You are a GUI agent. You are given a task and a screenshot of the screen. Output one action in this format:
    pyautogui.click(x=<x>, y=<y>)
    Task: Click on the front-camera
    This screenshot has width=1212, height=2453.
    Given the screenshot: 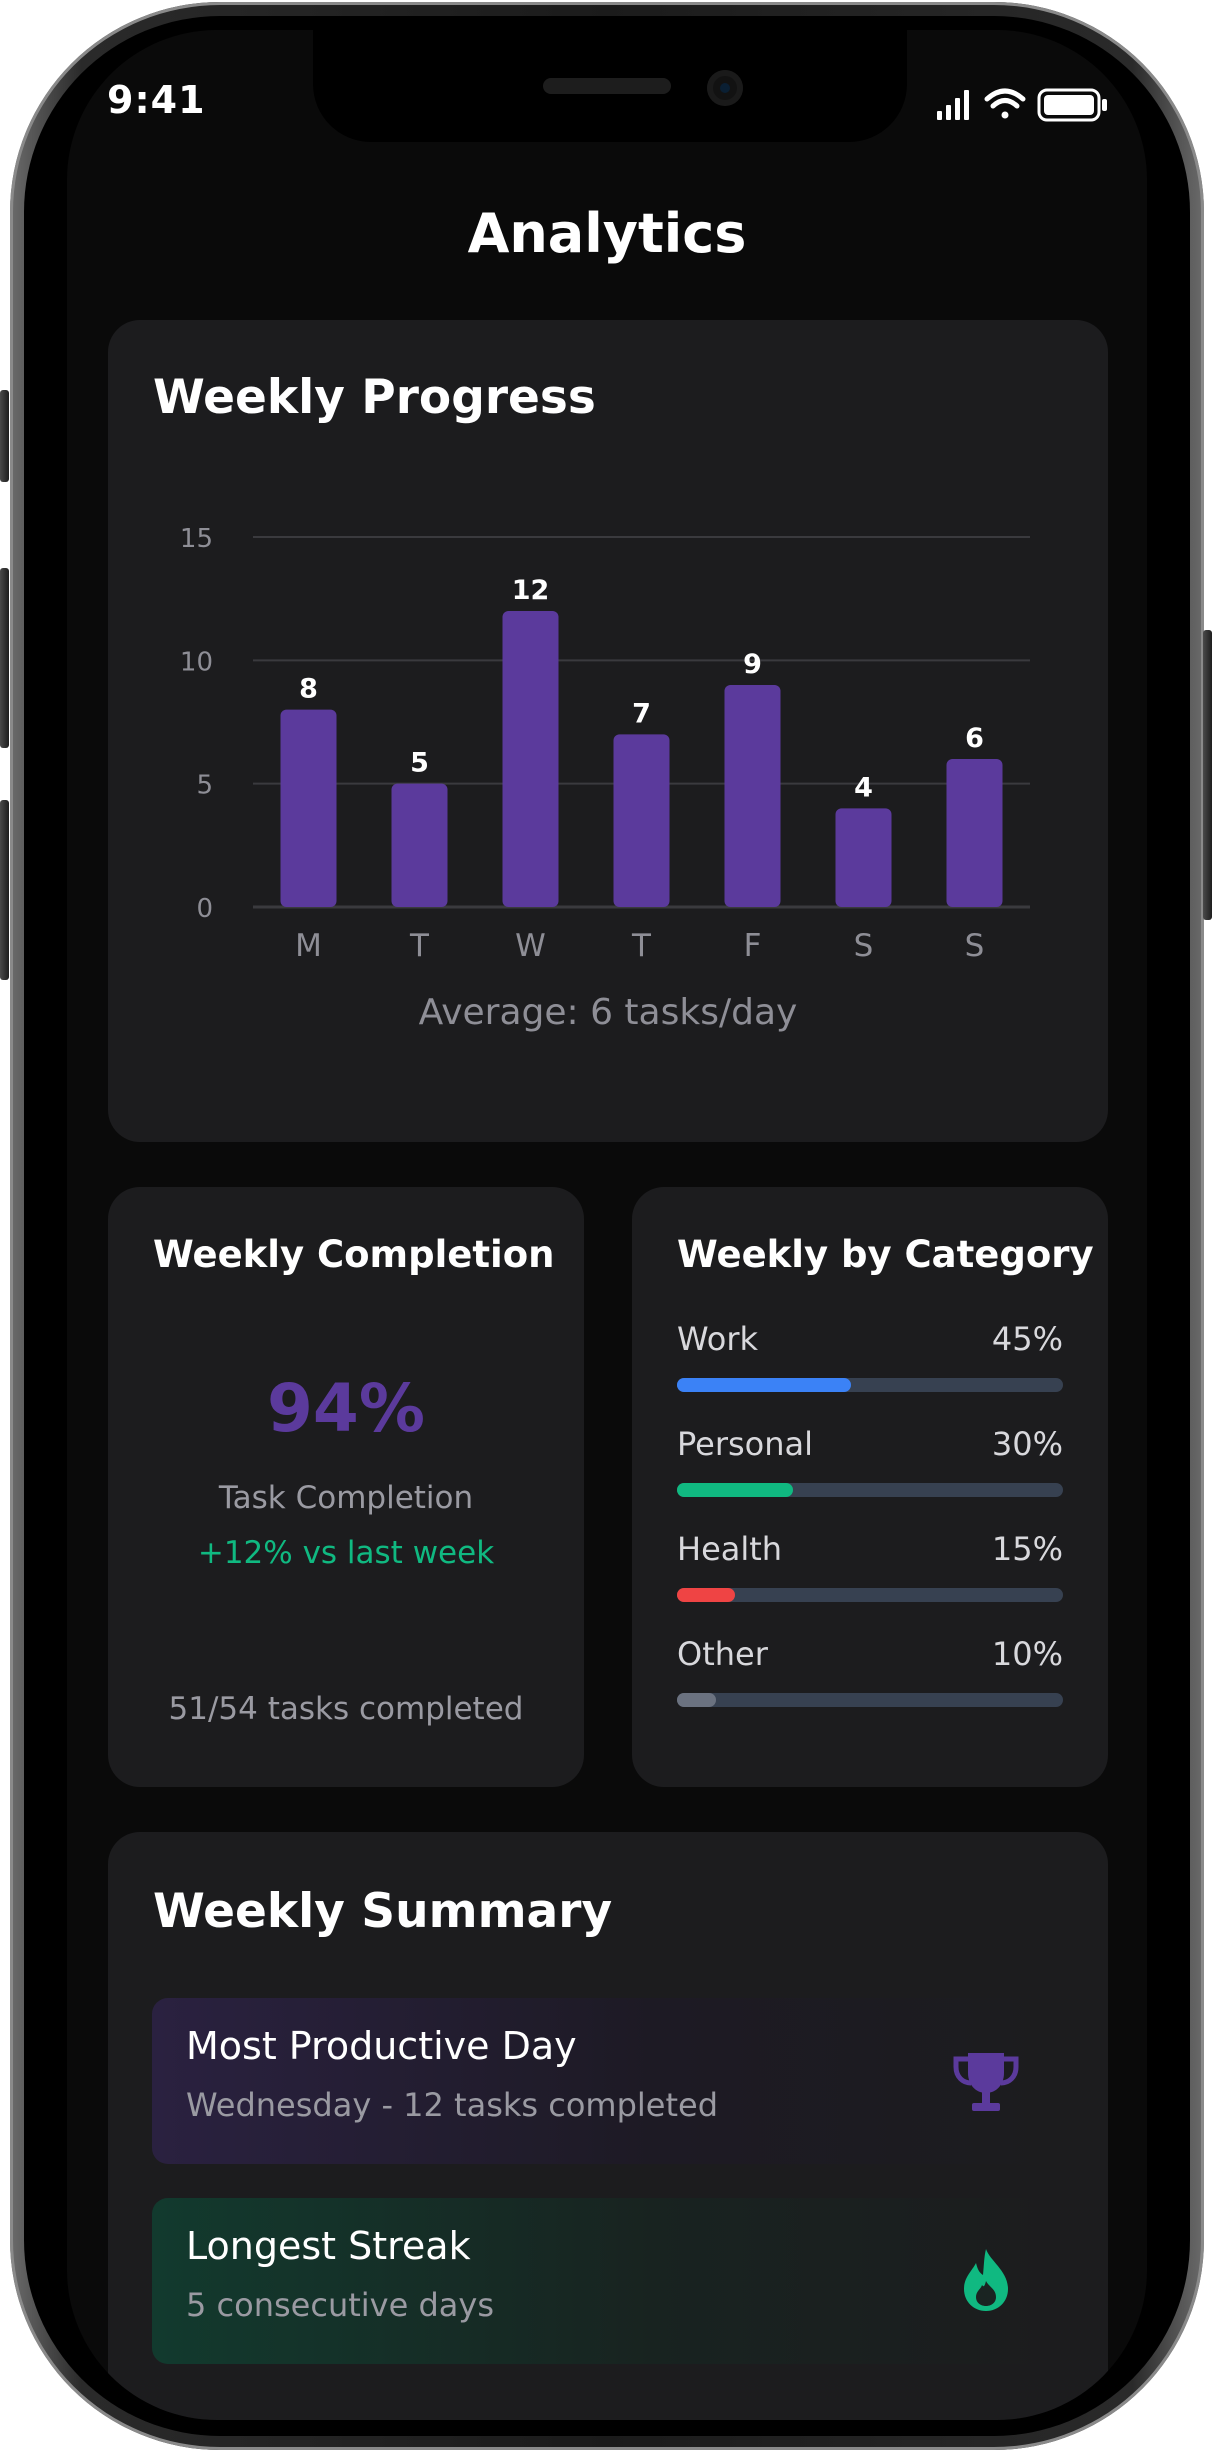 What is the action you would take?
    pyautogui.click(x=725, y=88)
    